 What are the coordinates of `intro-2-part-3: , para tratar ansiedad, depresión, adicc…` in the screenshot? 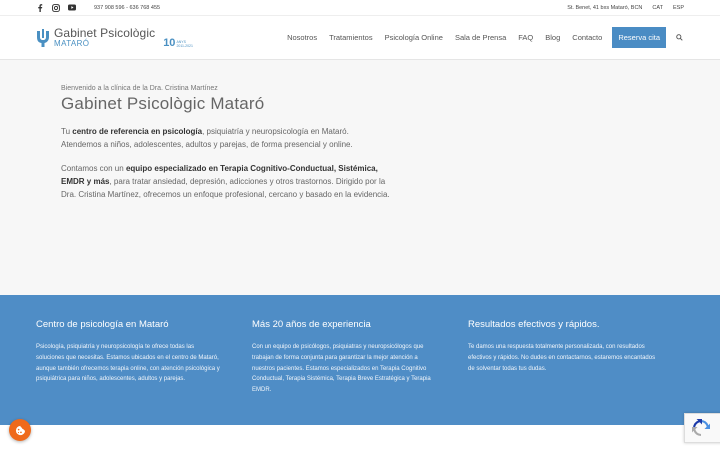 It's located at (225, 188).